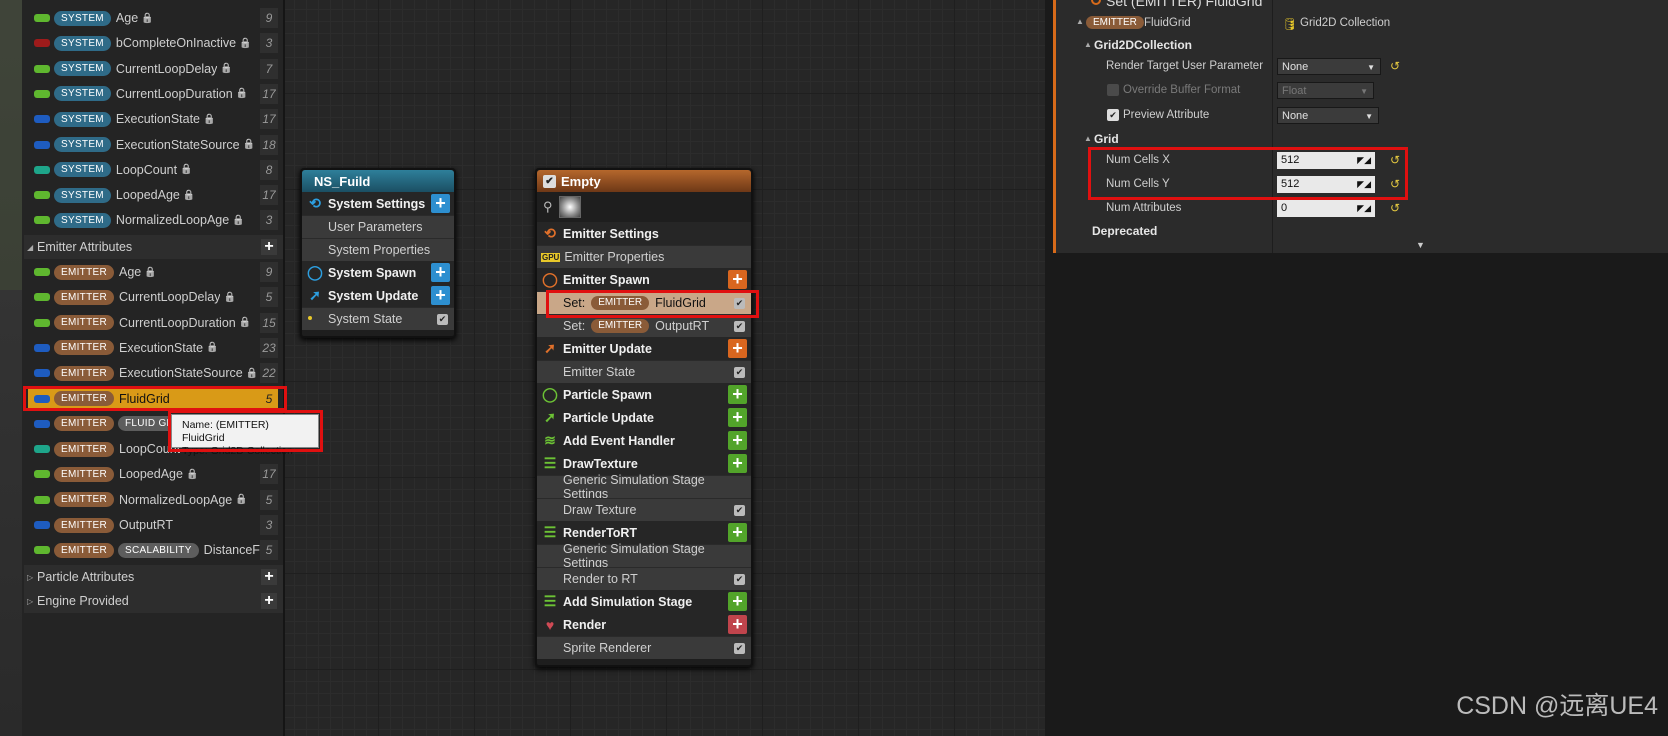 The width and height of the screenshot is (1668, 736). What do you see at coordinates (84, 297) in the screenshot?
I see `namespace-badge: EMITTER` at bounding box center [84, 297].